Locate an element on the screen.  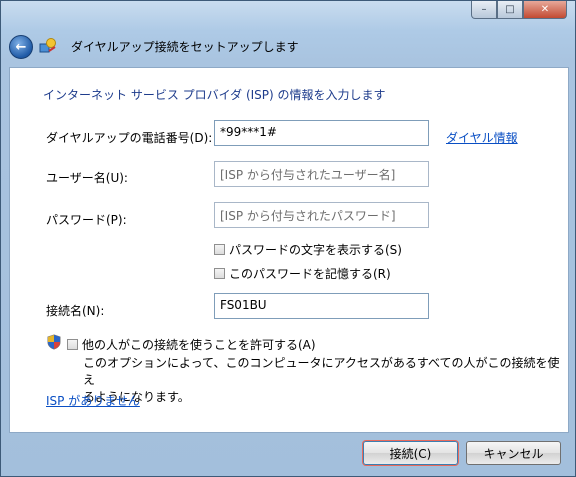
close-button: ✕ is located at coordinates (545, 10).